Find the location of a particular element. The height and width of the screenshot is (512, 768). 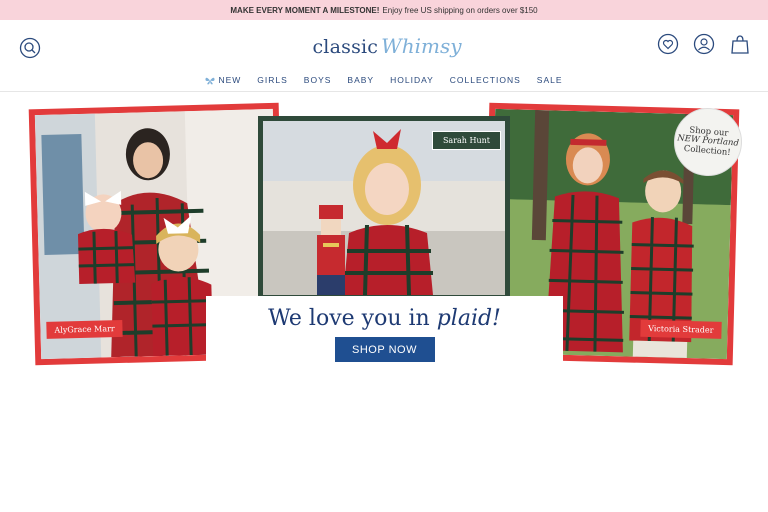

site-logo: classic Whimsy is located at coordinates (387, 49).